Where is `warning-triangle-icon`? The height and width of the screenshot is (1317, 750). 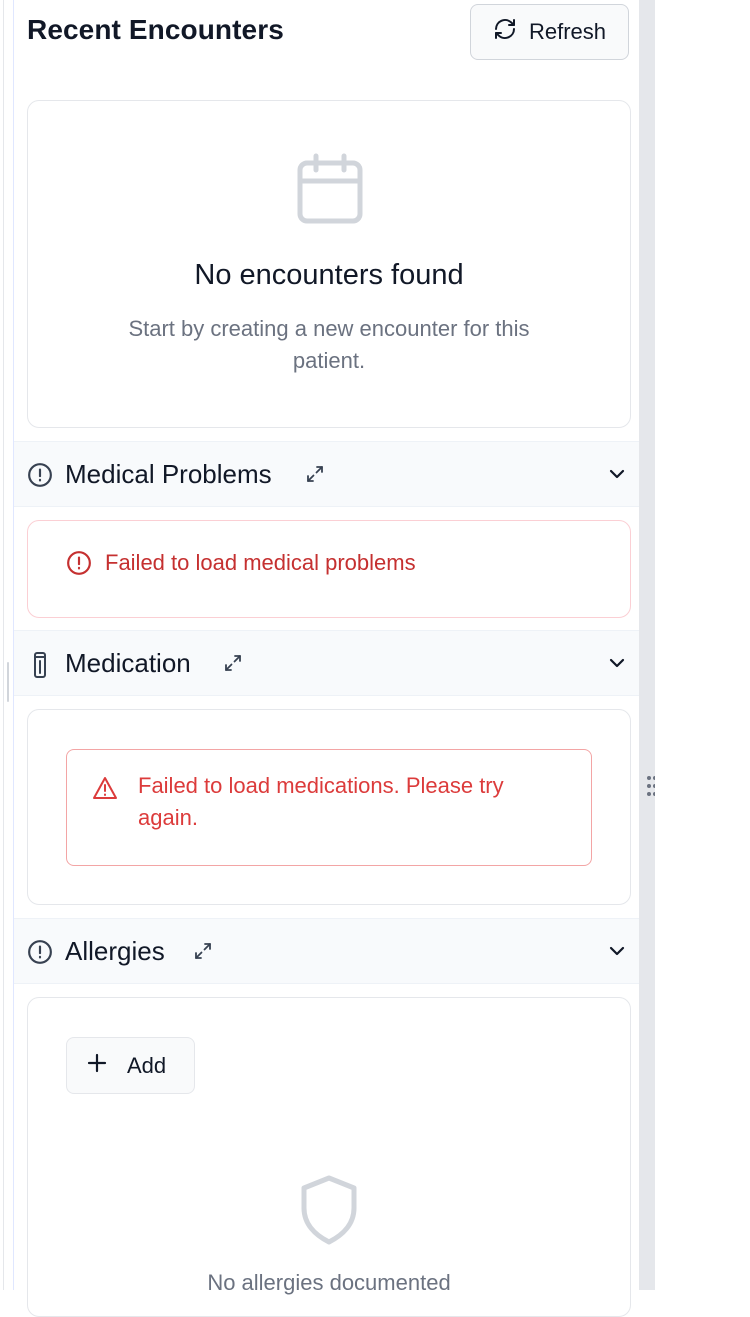
warning-triangle-icon is located at coordinates (105, 790).